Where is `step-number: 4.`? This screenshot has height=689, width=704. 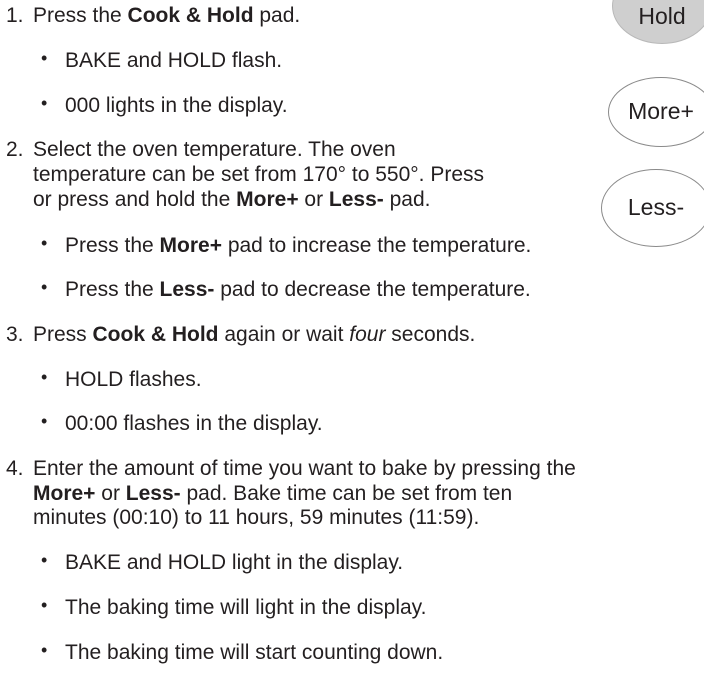 step-number: 4. is located at coordinates (15, 468).